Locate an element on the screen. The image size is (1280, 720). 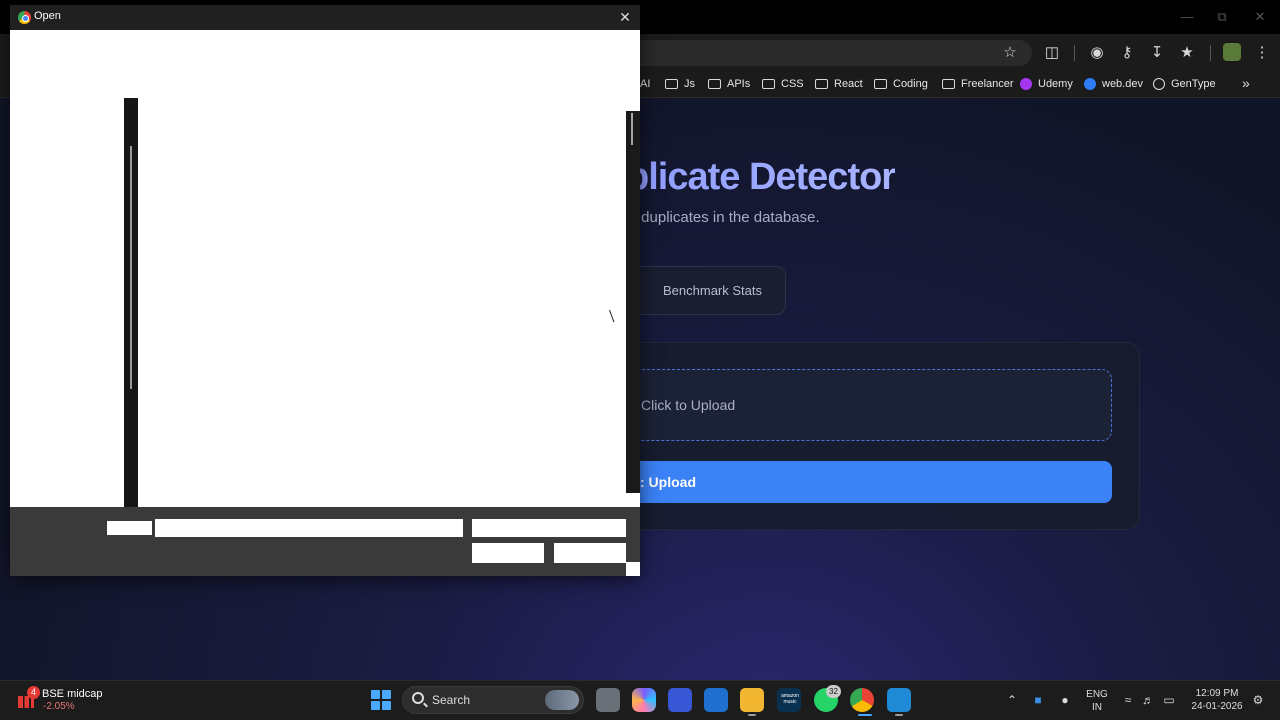
udemy-icon is located at coordinates (1026, 84).